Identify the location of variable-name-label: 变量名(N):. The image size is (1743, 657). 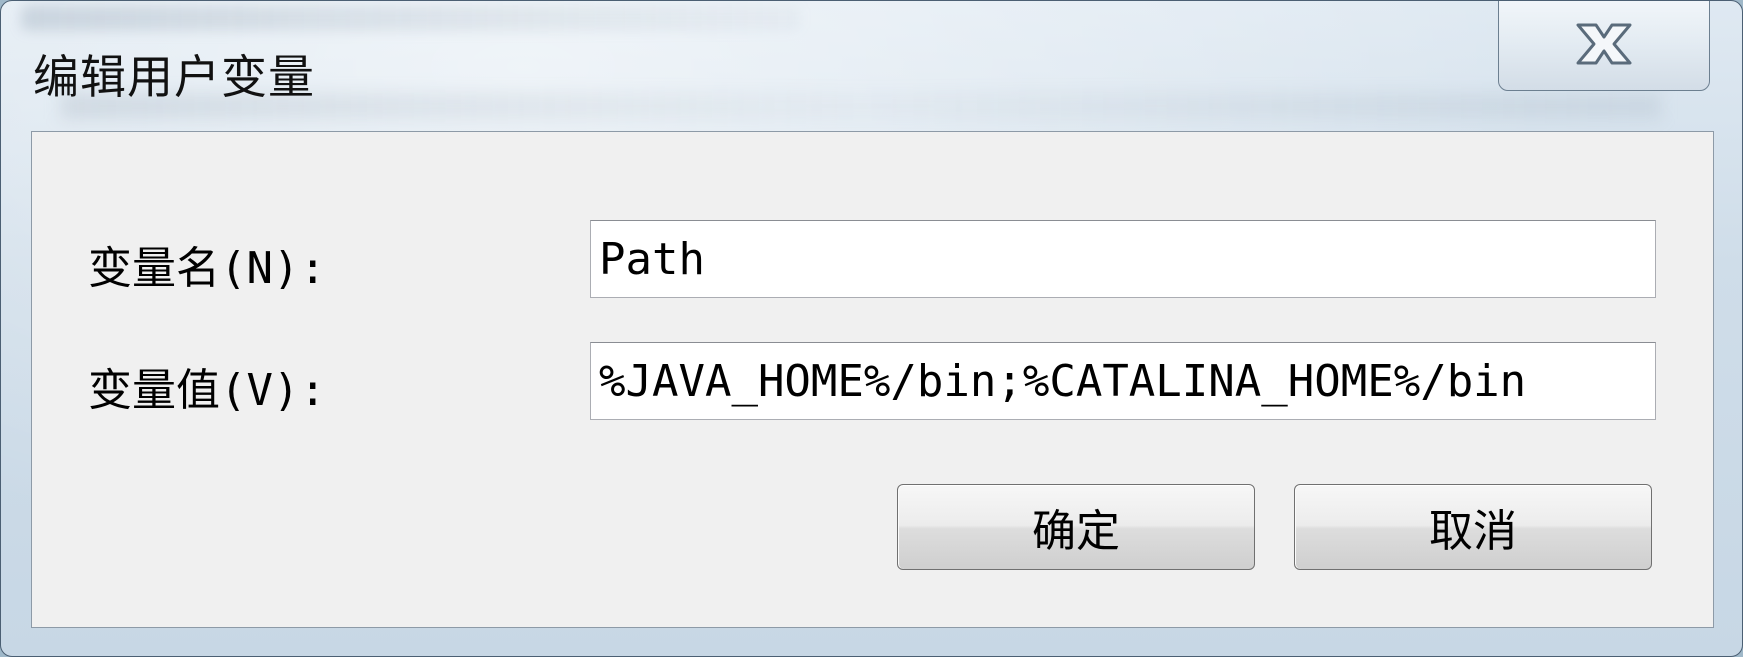
(207, 268).